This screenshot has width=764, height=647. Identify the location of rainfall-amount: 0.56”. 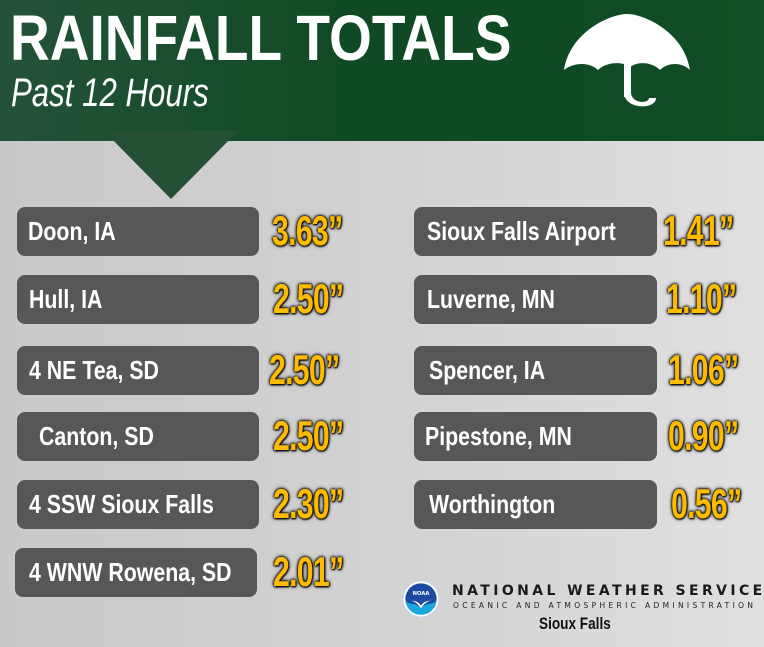
(706, 503).